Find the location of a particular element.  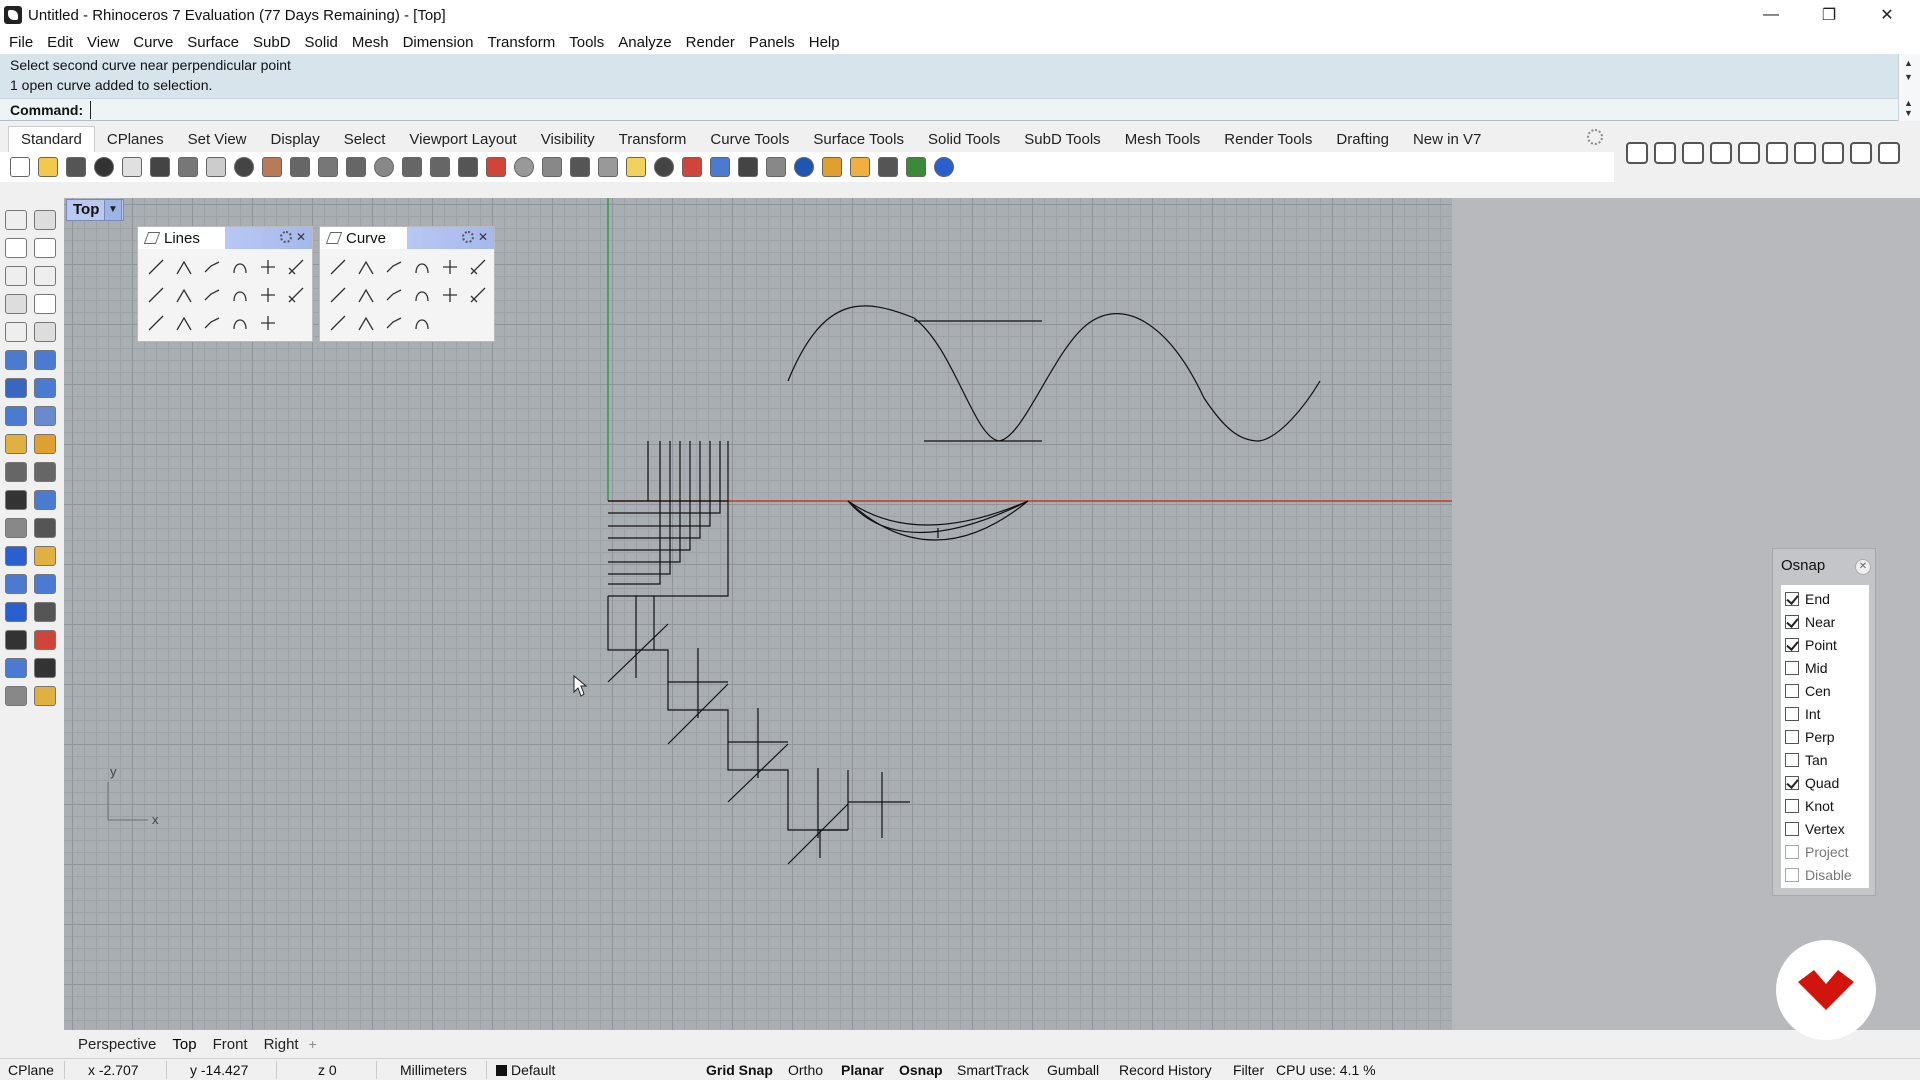

status-osnap: Osnap is located at coordinates (921, 1070).